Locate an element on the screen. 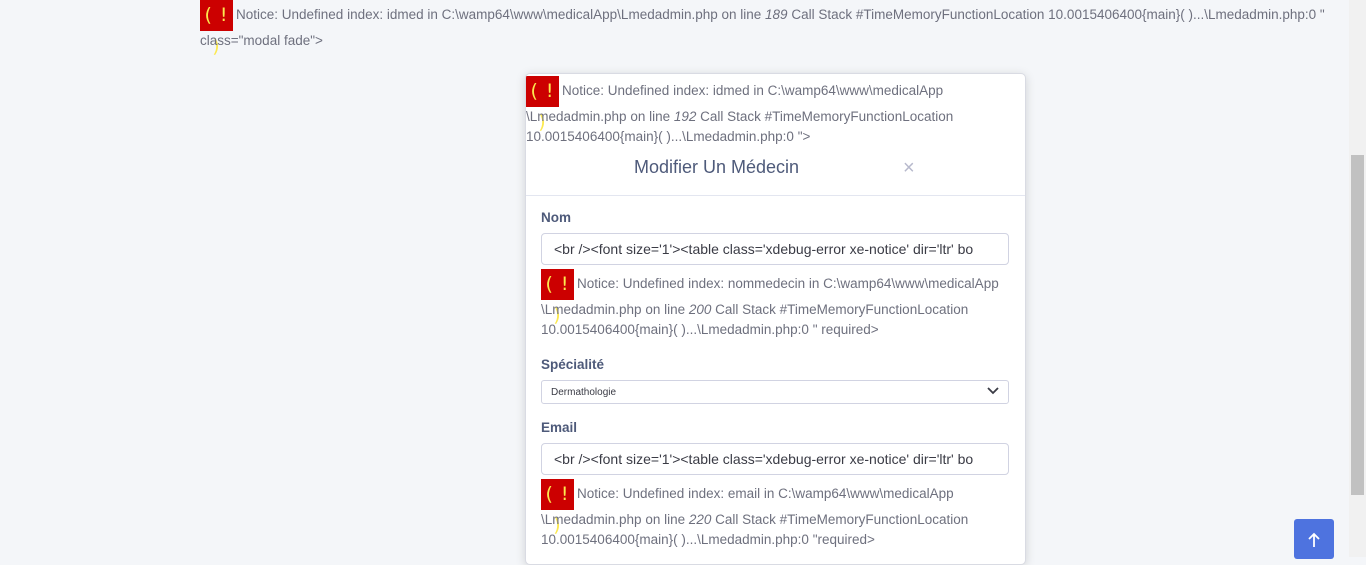 The width and height of the screenshot is (1366, 565). notice-line-number: 220 is located at coordinates (700, 519).